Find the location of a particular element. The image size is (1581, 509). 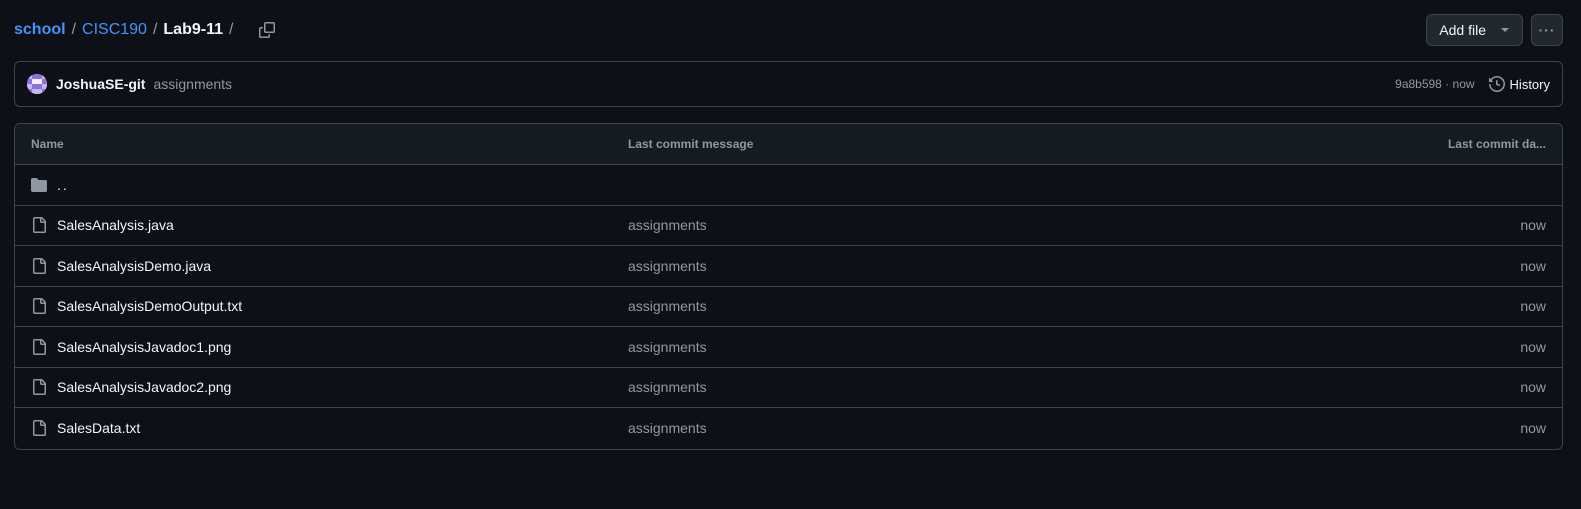

file-name-link: SalesAnalysisJavadoc1.png is located at coordinates (144, 347).